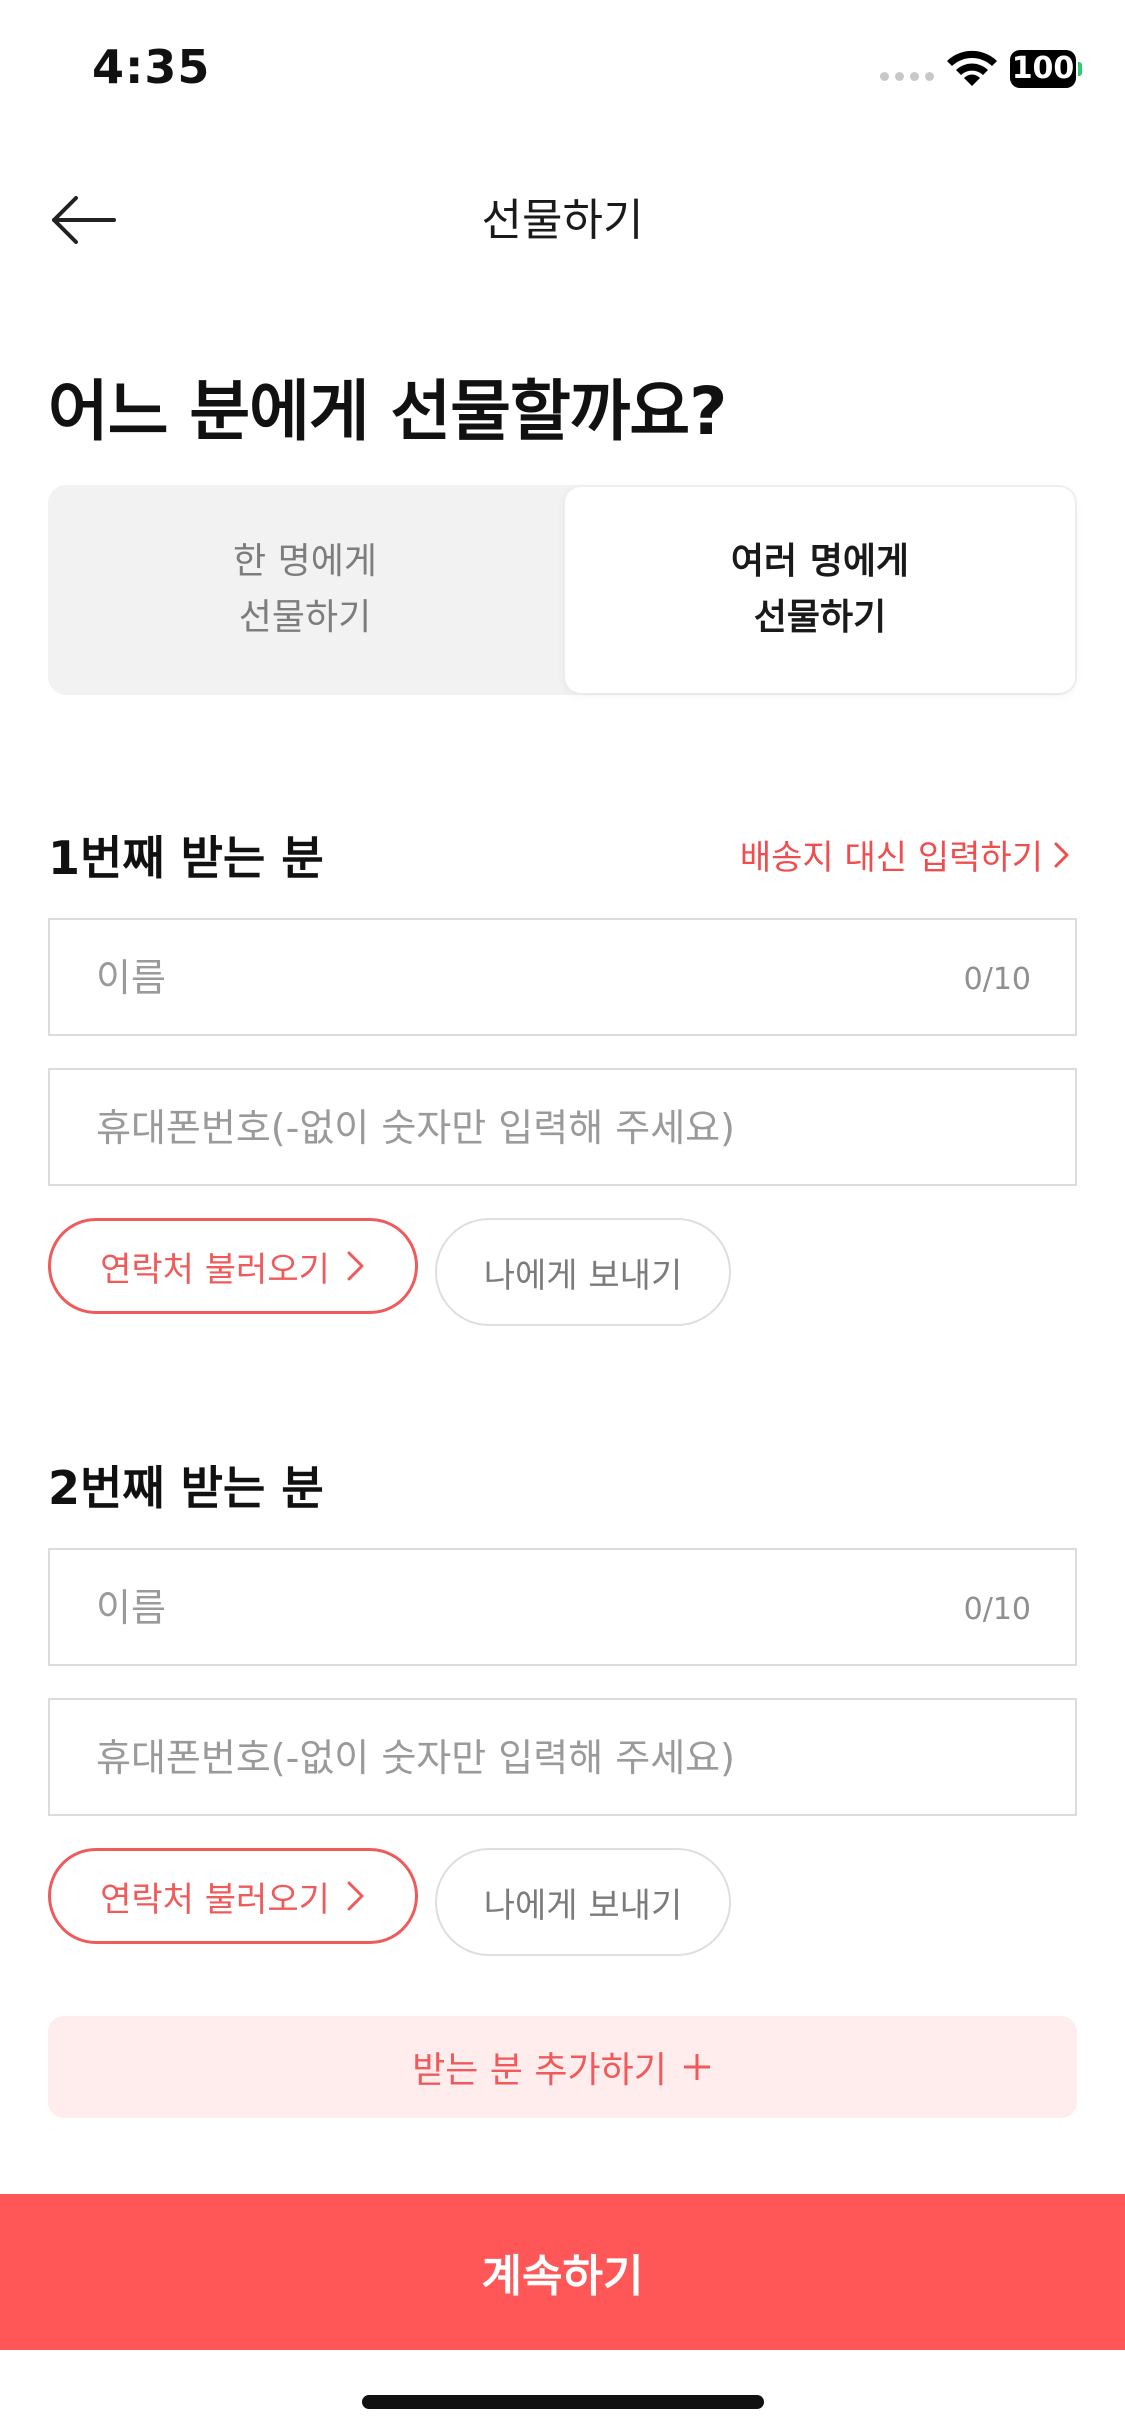 Image resolution: width=1125 pixels, height=2436 pixels. What do you see at coordinates (972, 68) in the screenshot?
I see `wifi-icon` at bounding box center [972, 68].